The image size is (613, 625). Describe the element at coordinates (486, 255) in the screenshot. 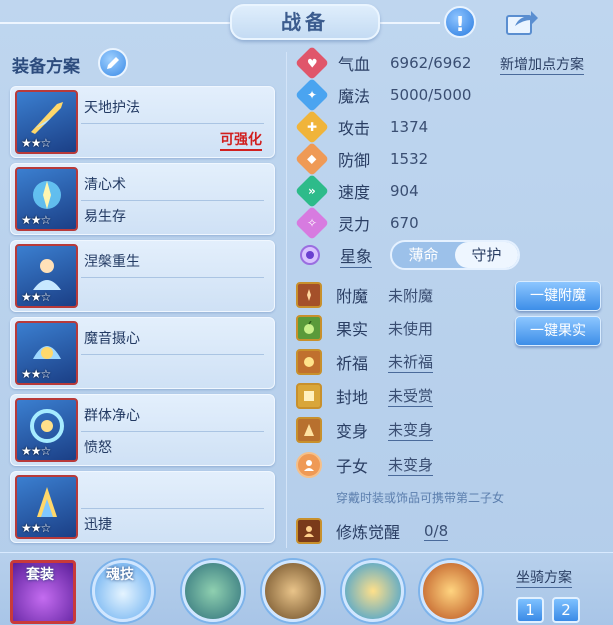

I see `star-option-guard: 守护` at that location.